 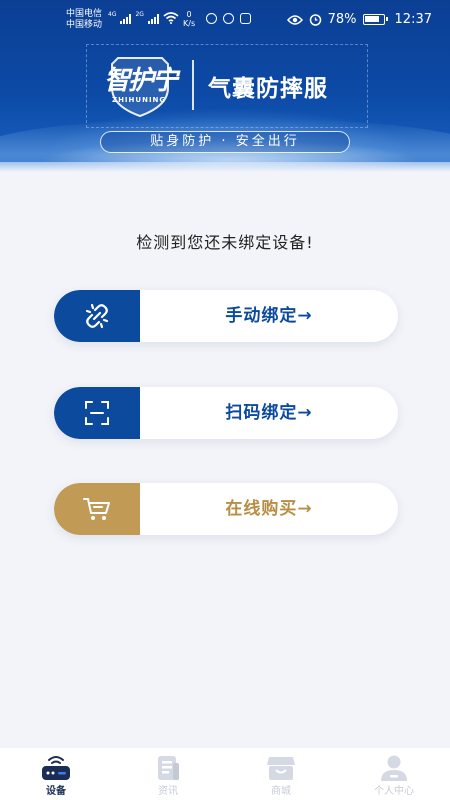 I want to click on speed-unit: K/s, so click(x=189, y=23).